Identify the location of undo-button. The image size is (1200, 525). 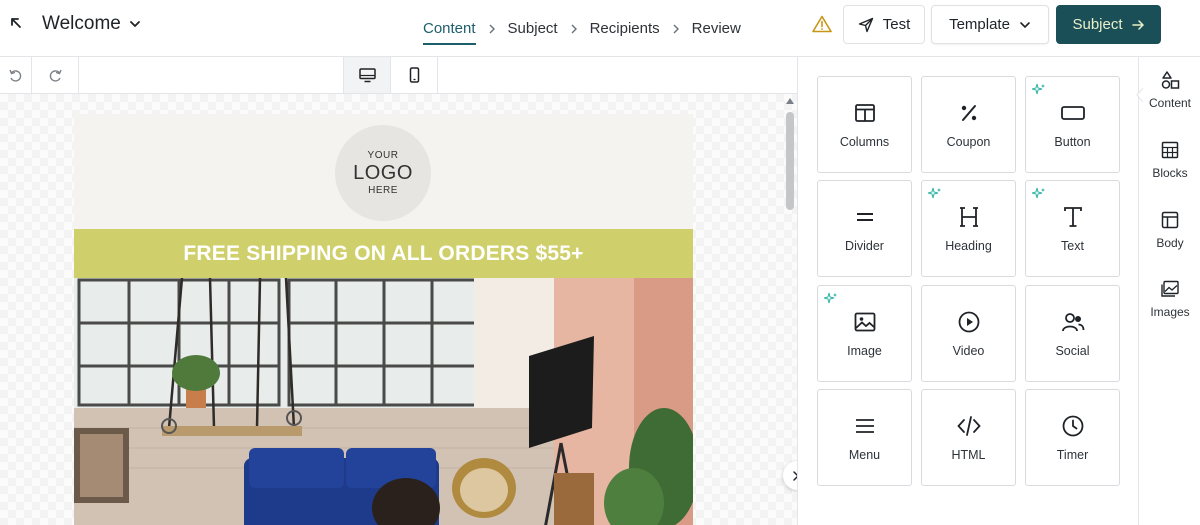
(15, 75).